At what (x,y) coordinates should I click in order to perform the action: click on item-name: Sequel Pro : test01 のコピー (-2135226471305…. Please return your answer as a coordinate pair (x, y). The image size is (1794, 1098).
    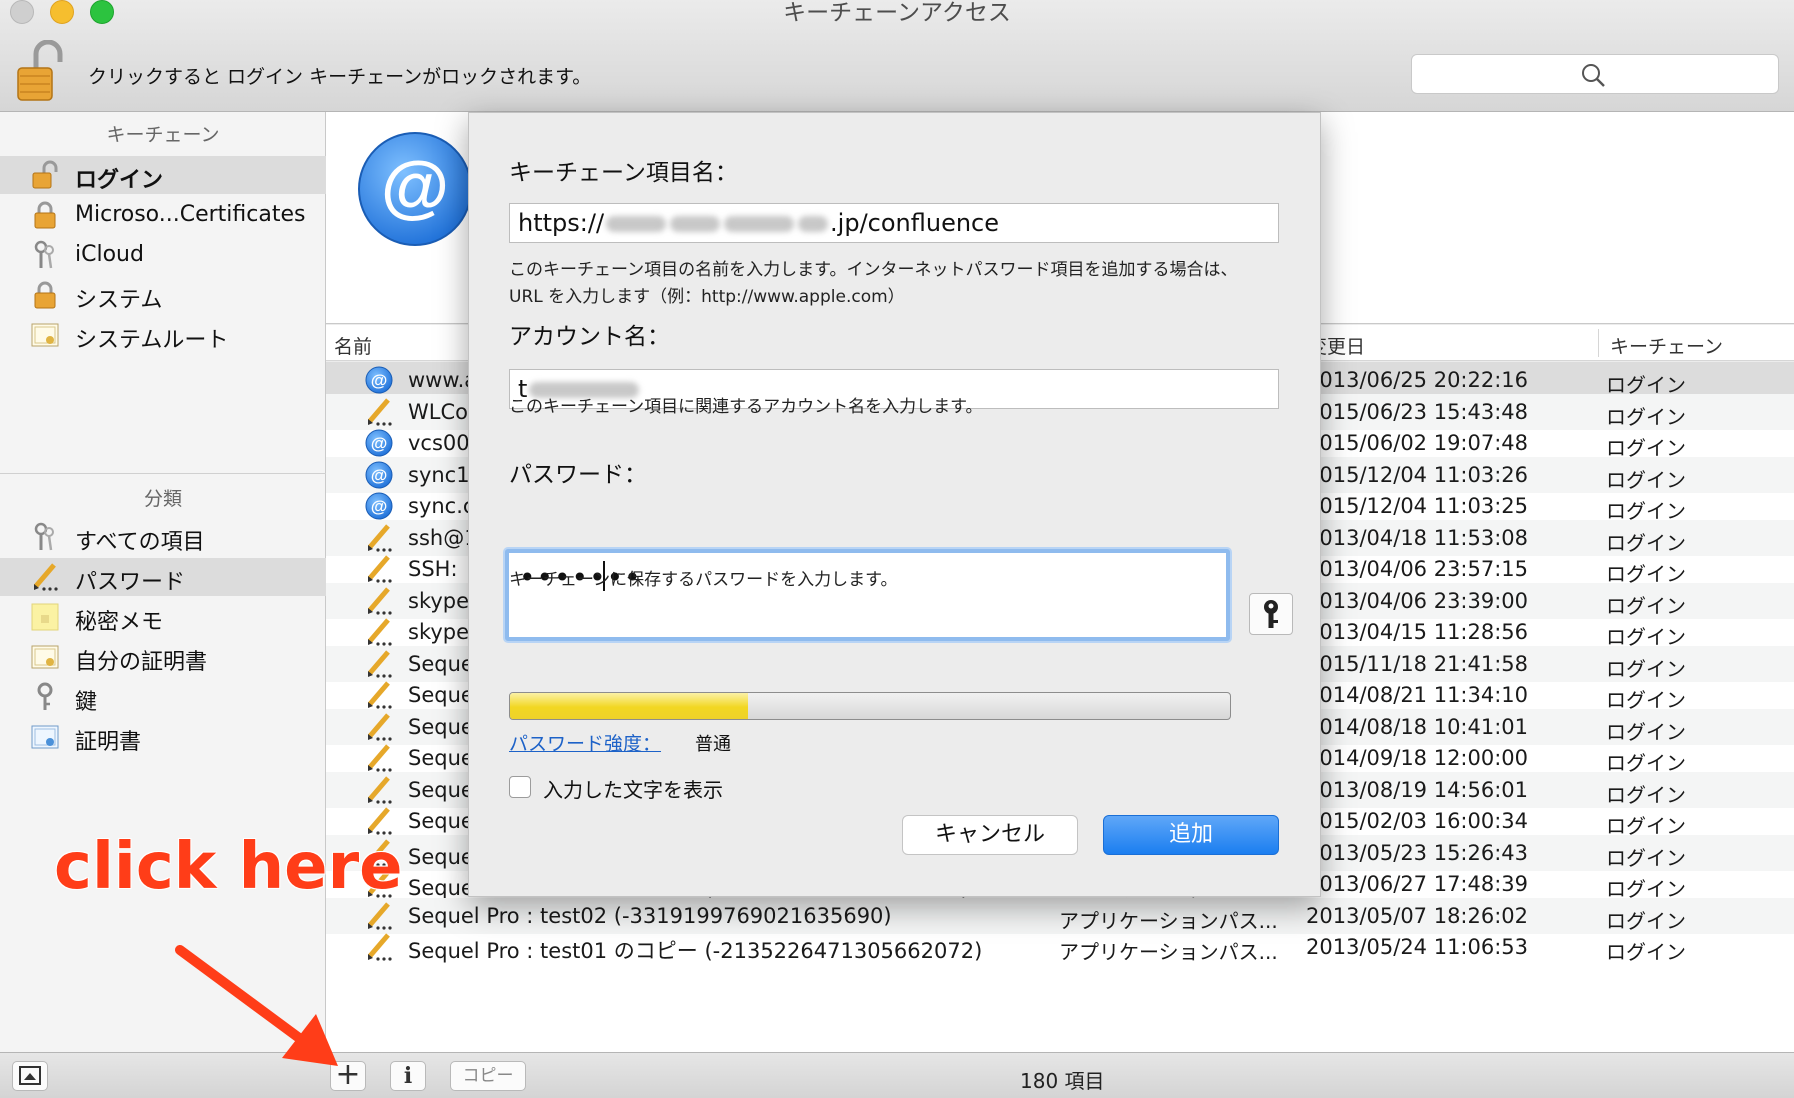
    Looking at the image, I should click on (695, 951).